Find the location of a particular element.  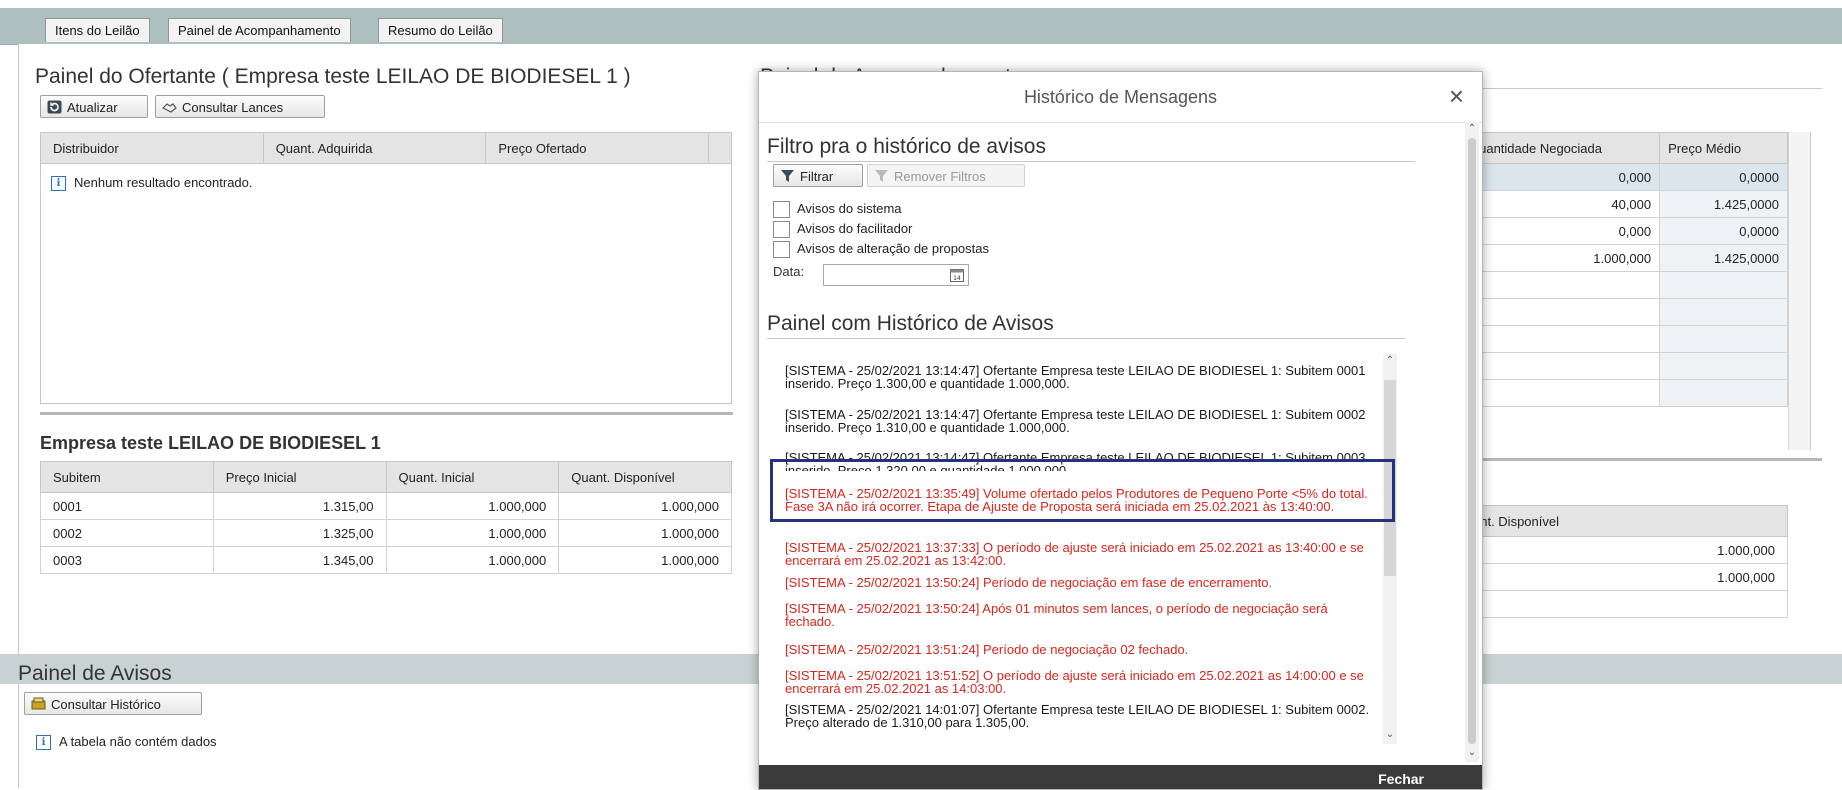

table-row: 0003 1.345,00 1.000,000 1.000,000 is located at coordinates (386, 560).